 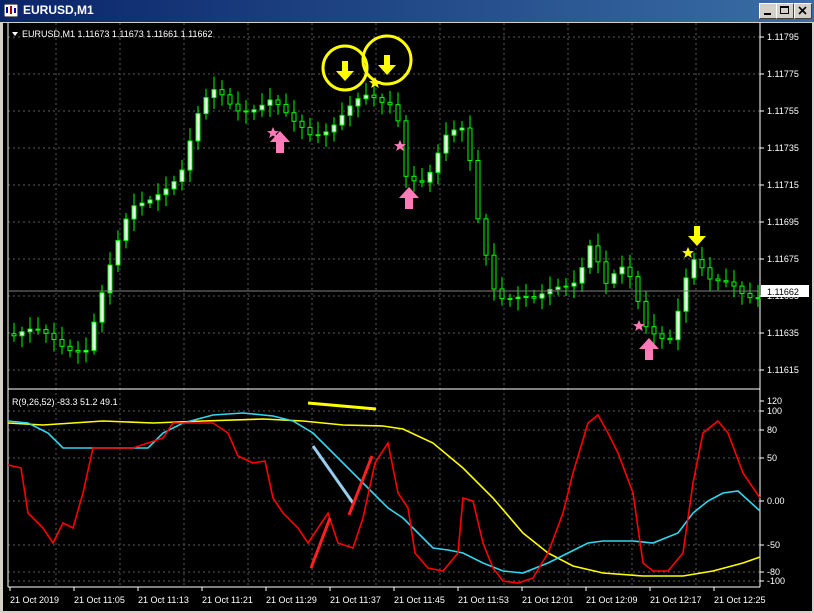 I want to click on price-label: 1.11695, so click(x=783, y=222).